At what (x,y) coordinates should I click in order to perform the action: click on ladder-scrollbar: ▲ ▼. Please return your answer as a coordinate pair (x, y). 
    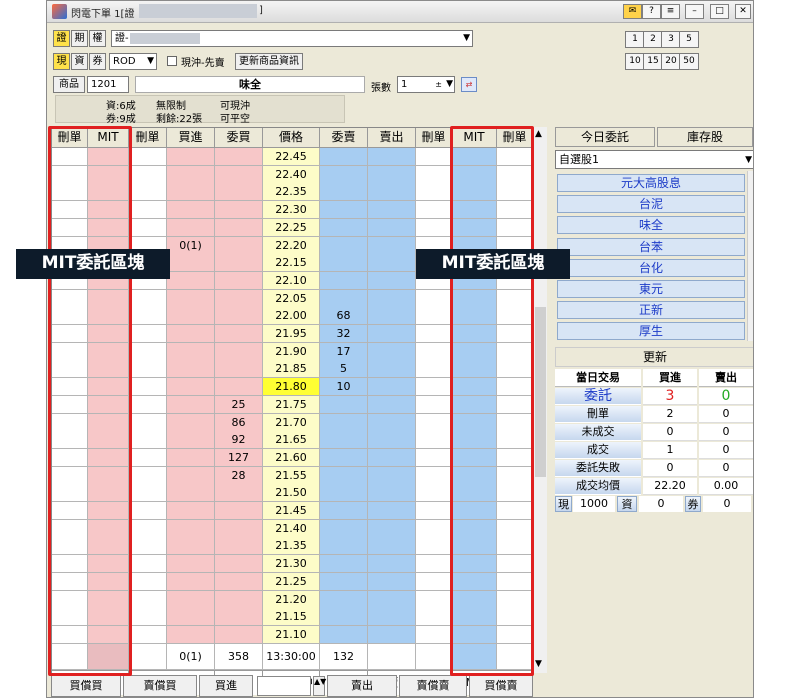
    Looking at the image, I should click on (540, 400).